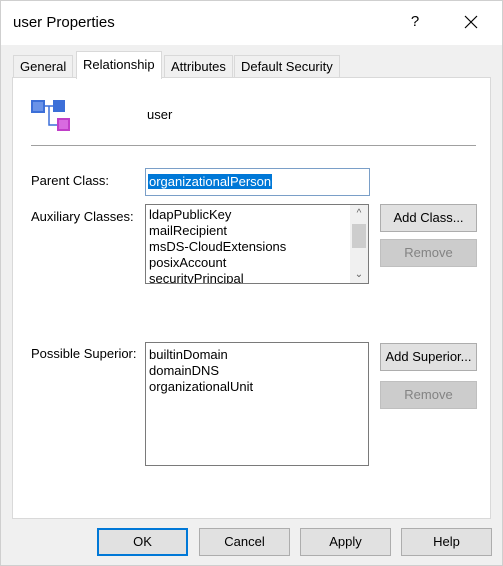 Image resolution: width=503 pixels, height=566 pixels. I want to click on list-item: msDS-CloudExtensions, so click(248, 247).